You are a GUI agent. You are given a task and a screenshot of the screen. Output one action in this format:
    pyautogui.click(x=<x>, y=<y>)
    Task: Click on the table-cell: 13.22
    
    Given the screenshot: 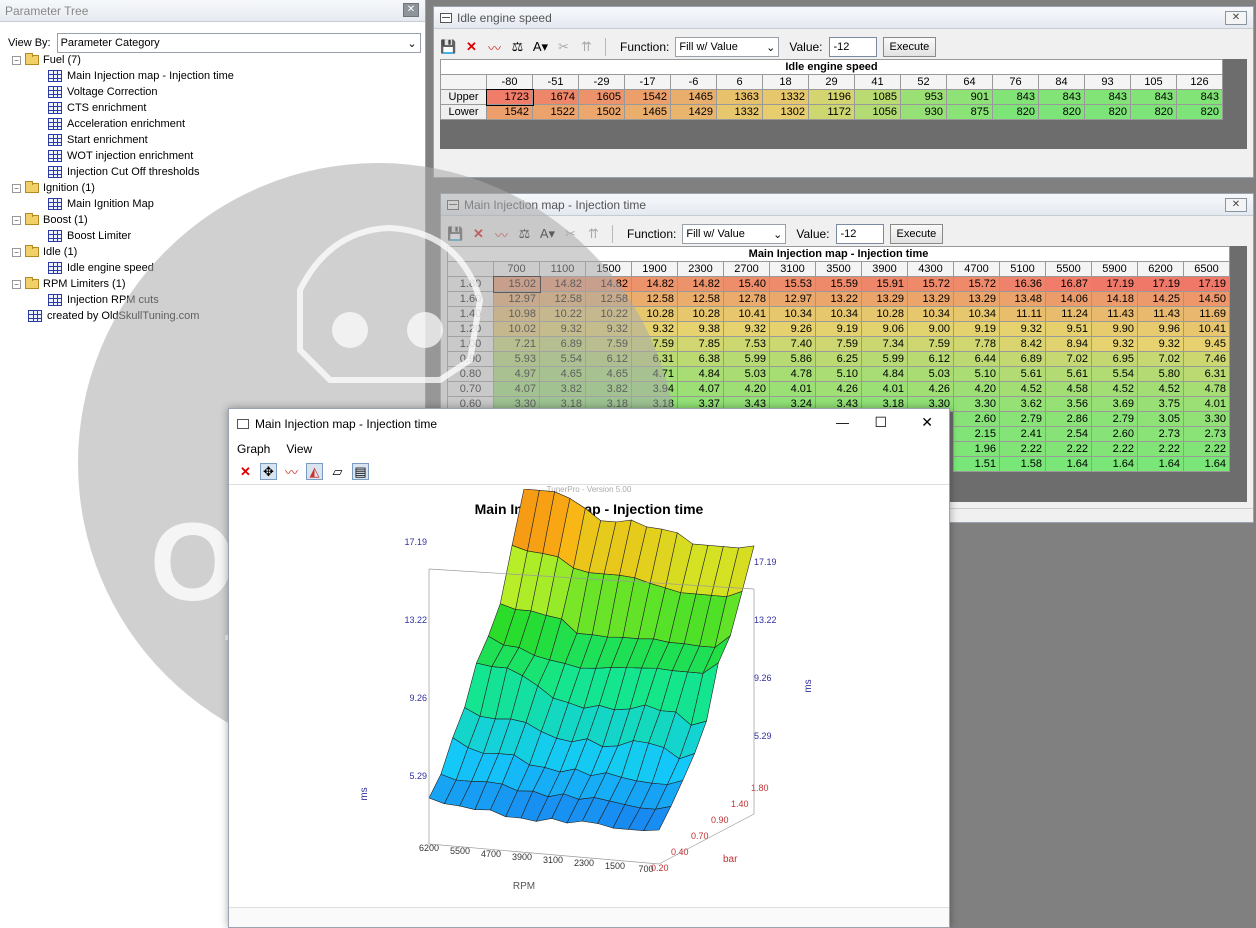 What is the action you would take?
    pyautogui.click(x=838, y=299)
    